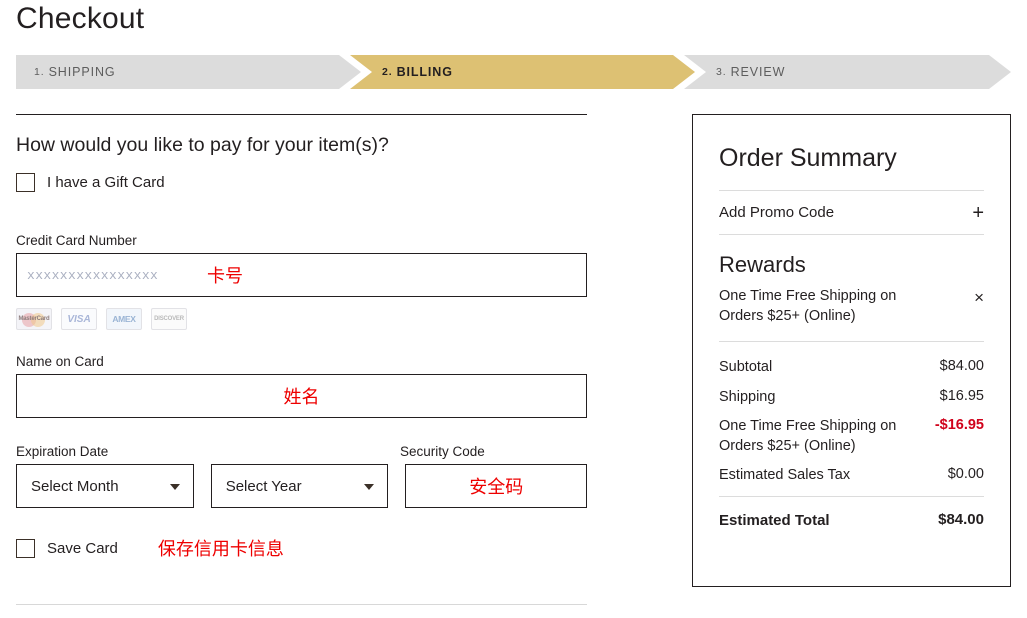  What do you see at coordinates (62, 451) in the screenshot?
I see `expiration-date-label: Expiration Date` at bounding box center [62, 451].